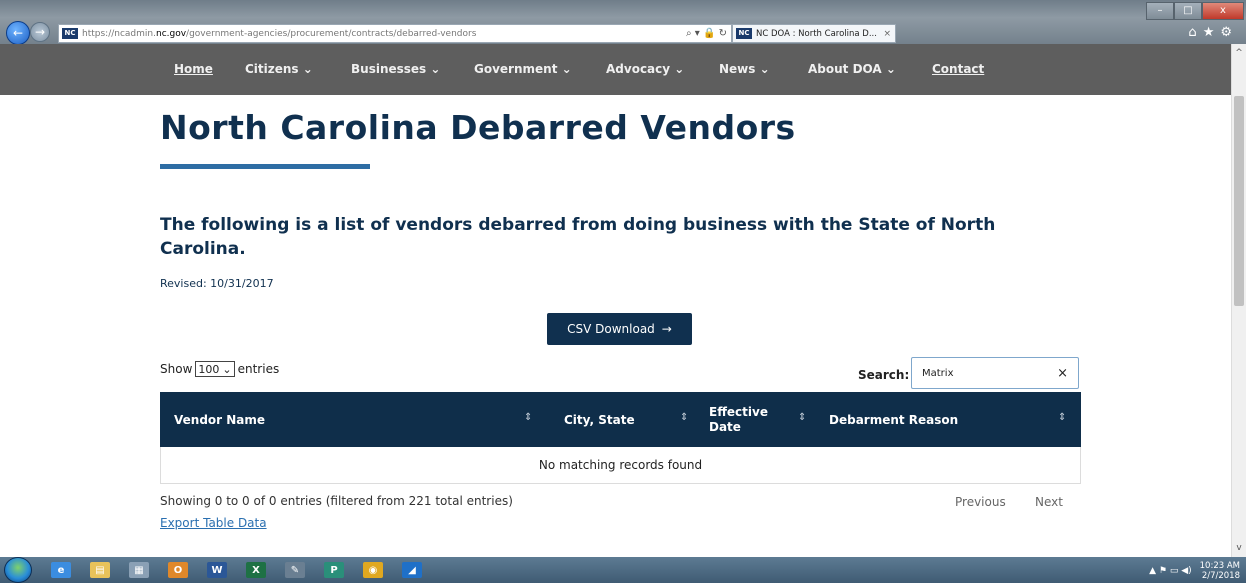  I want to click on table-empty-row: No matching records found, so click(620, 465).